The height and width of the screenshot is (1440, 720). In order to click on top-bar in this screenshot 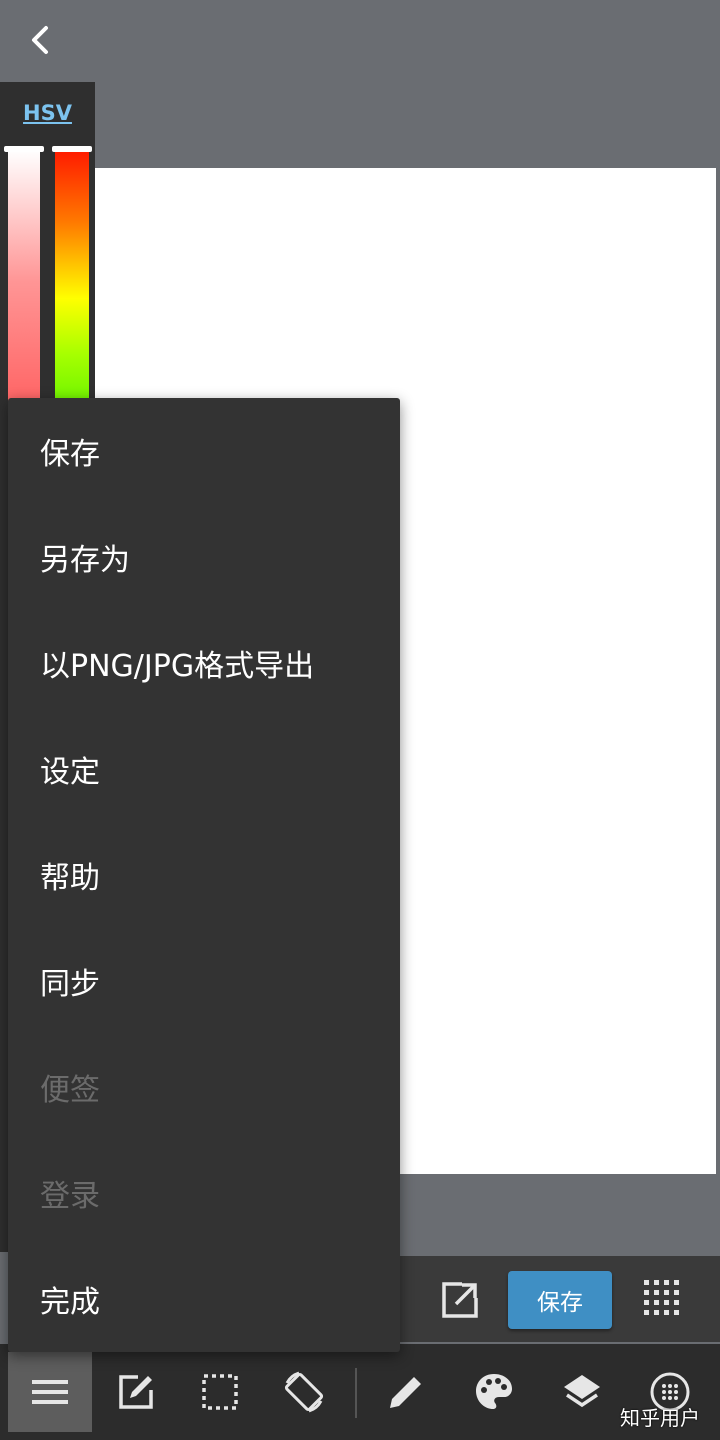, I will do `click(360, 41)`.